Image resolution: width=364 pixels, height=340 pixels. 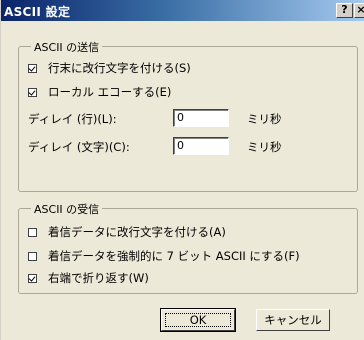 I want to click on delay-char-input: 0, so click(x=201, y=146).